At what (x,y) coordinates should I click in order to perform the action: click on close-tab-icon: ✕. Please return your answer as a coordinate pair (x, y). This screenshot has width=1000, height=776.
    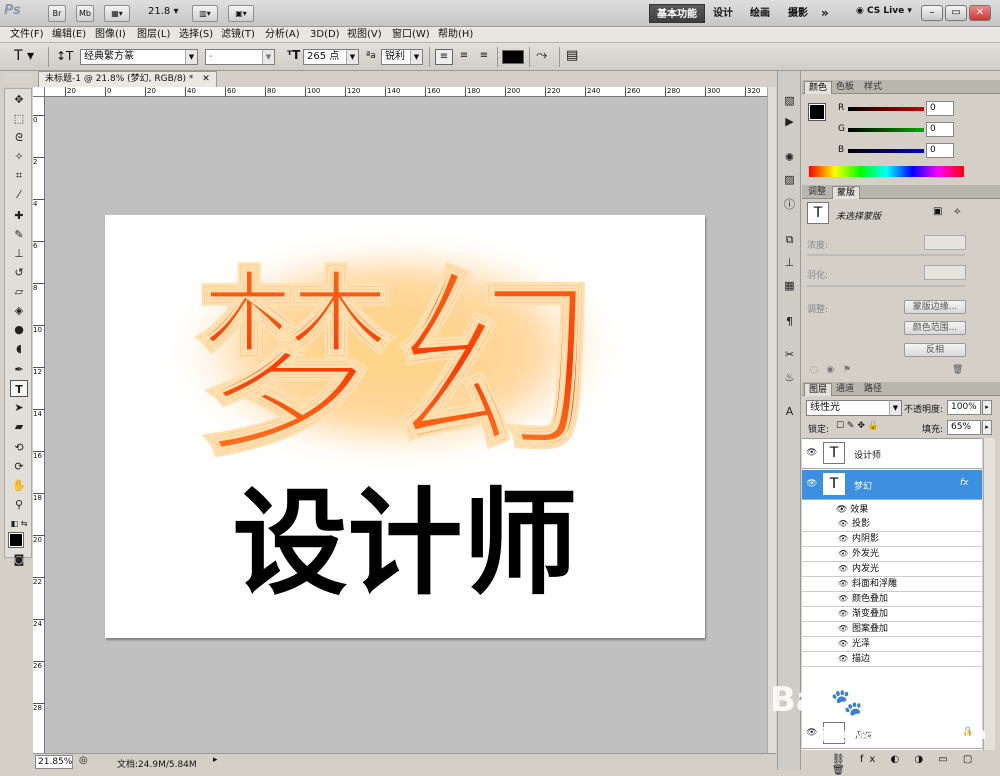
    Looking at the image, I should click on (206, 79).